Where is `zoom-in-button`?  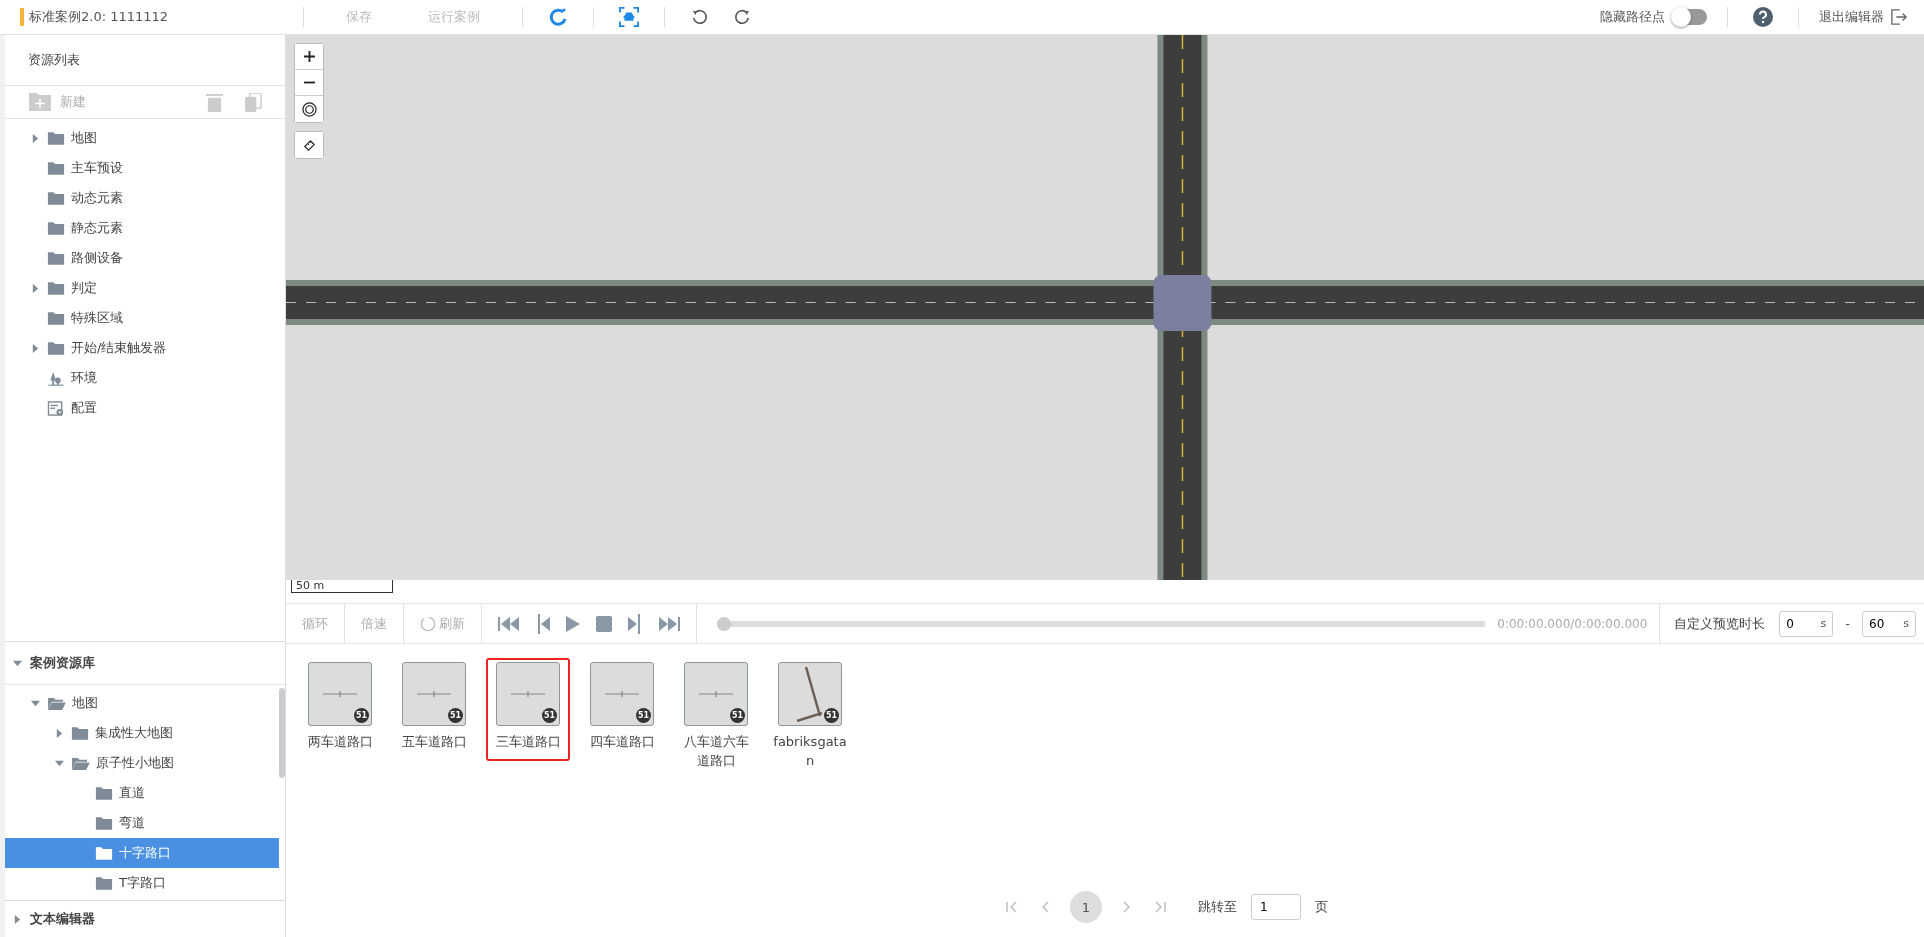 zoom-in-button is located at coordinates (309, 57).